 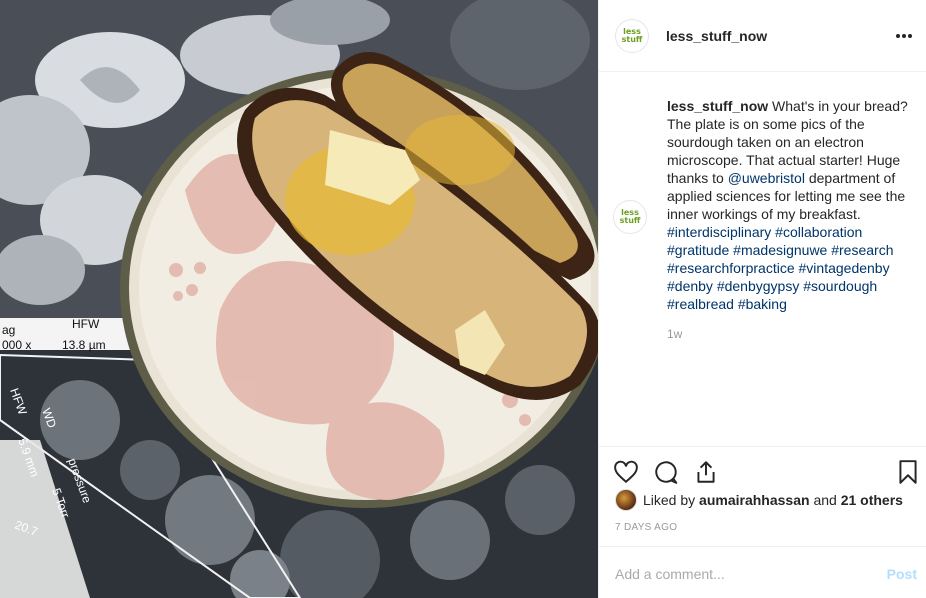 I want to click on mention-link: @uwebristol, so click(x=766, y=178).